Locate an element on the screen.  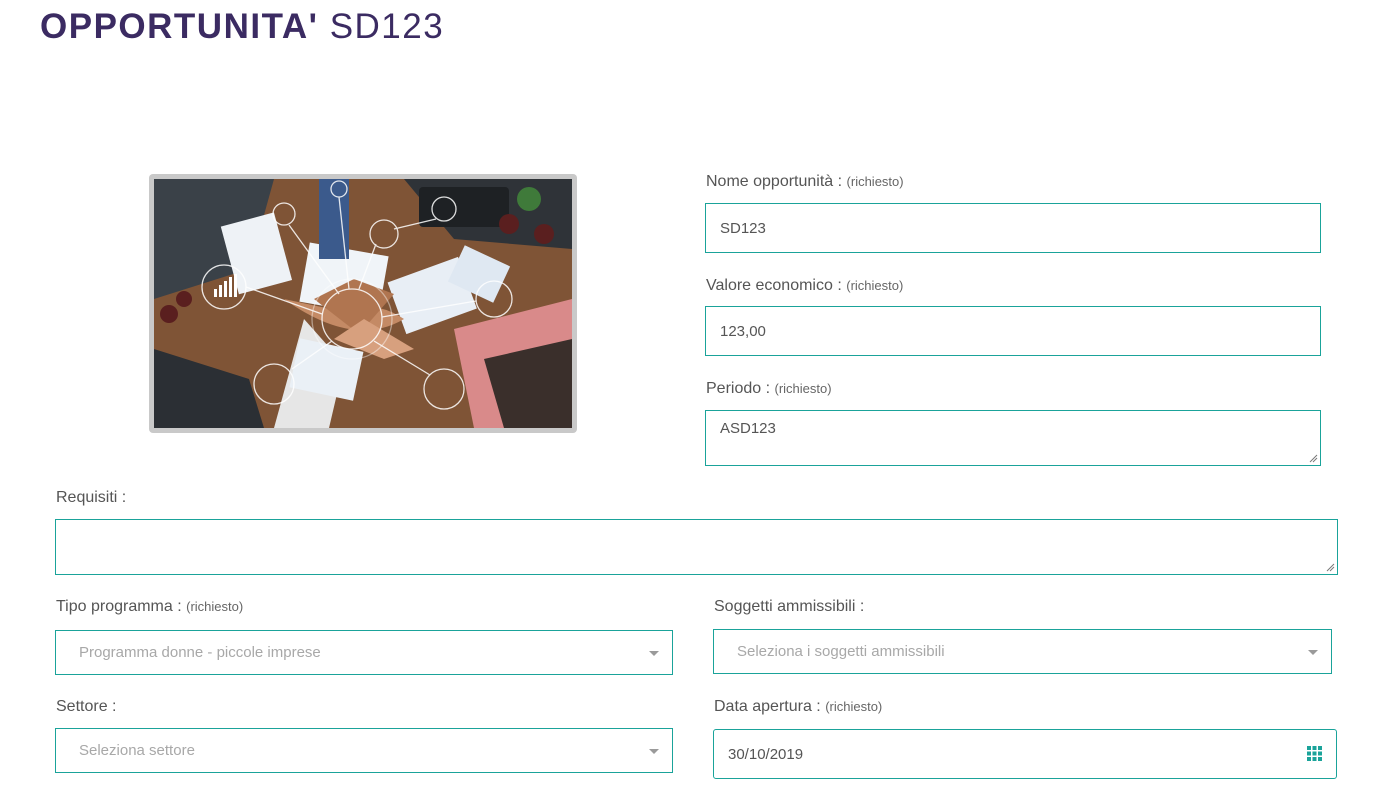
data-apertura-input: 30/10/2019 is located at coordinates (1025, 754).